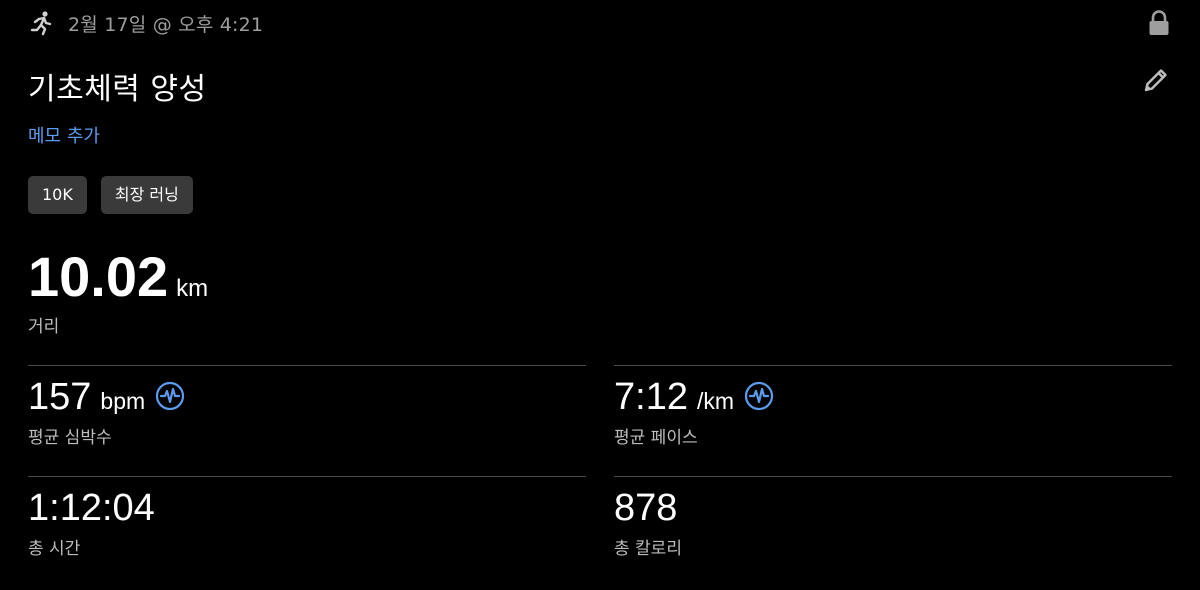  Describe the element at coordinates (98, 276) in the screenshot. I see `distance-value: 10.02` at that location.